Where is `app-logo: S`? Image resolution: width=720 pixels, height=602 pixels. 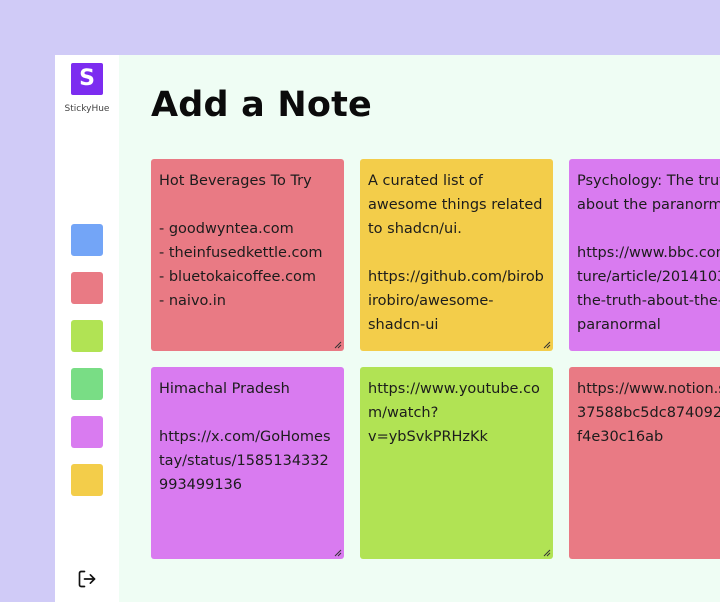
app-logo: S is located at coordinates (87, 79).